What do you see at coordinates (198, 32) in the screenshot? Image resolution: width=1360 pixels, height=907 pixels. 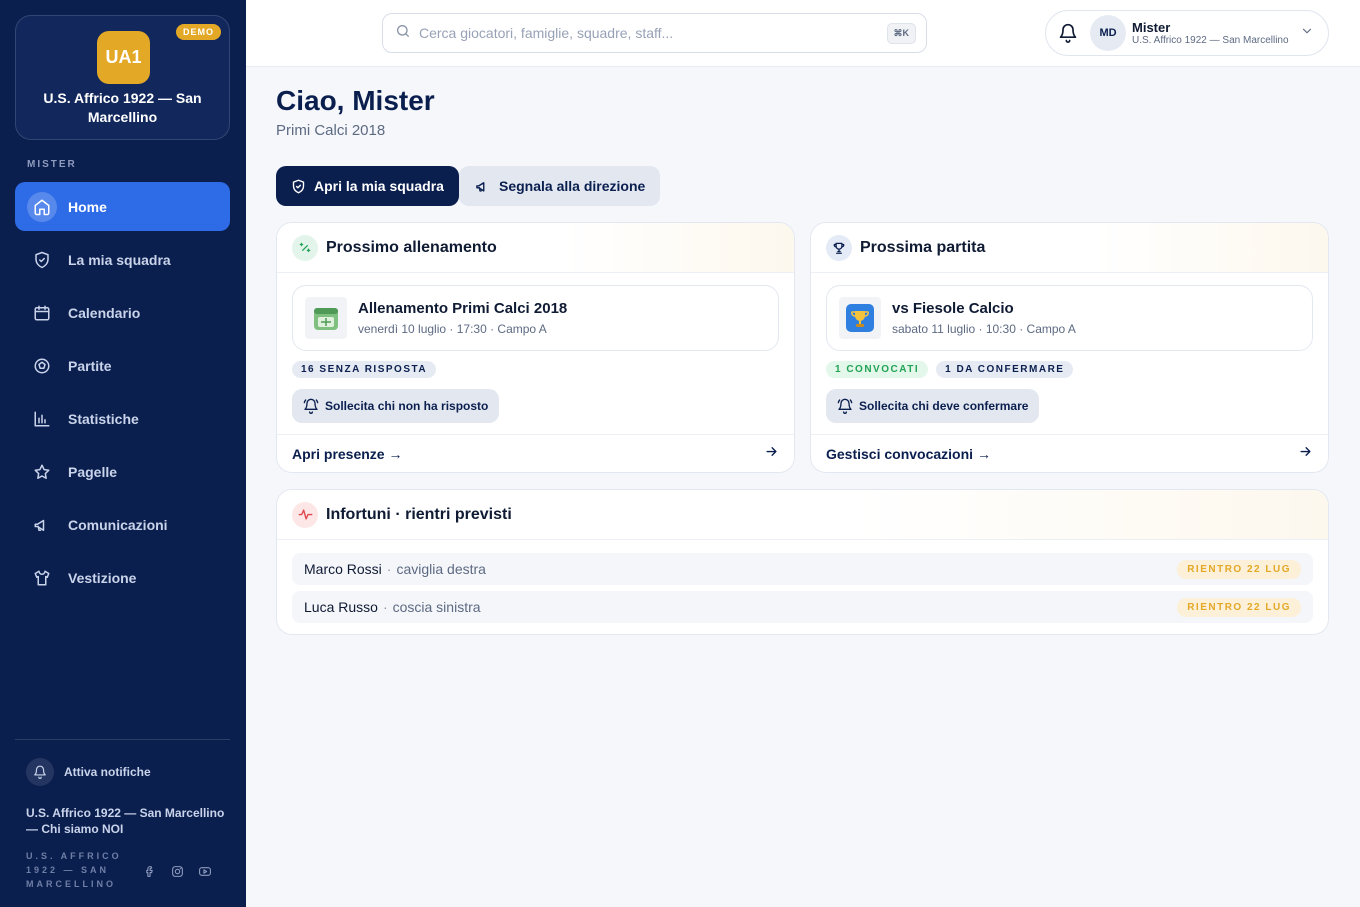 I see `demo-badge: DEMO` at bounding box center [198, 32].